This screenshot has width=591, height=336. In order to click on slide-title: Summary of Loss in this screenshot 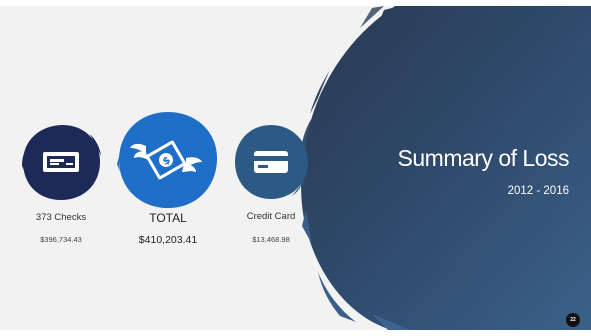, I will do `click(483, 158)`.